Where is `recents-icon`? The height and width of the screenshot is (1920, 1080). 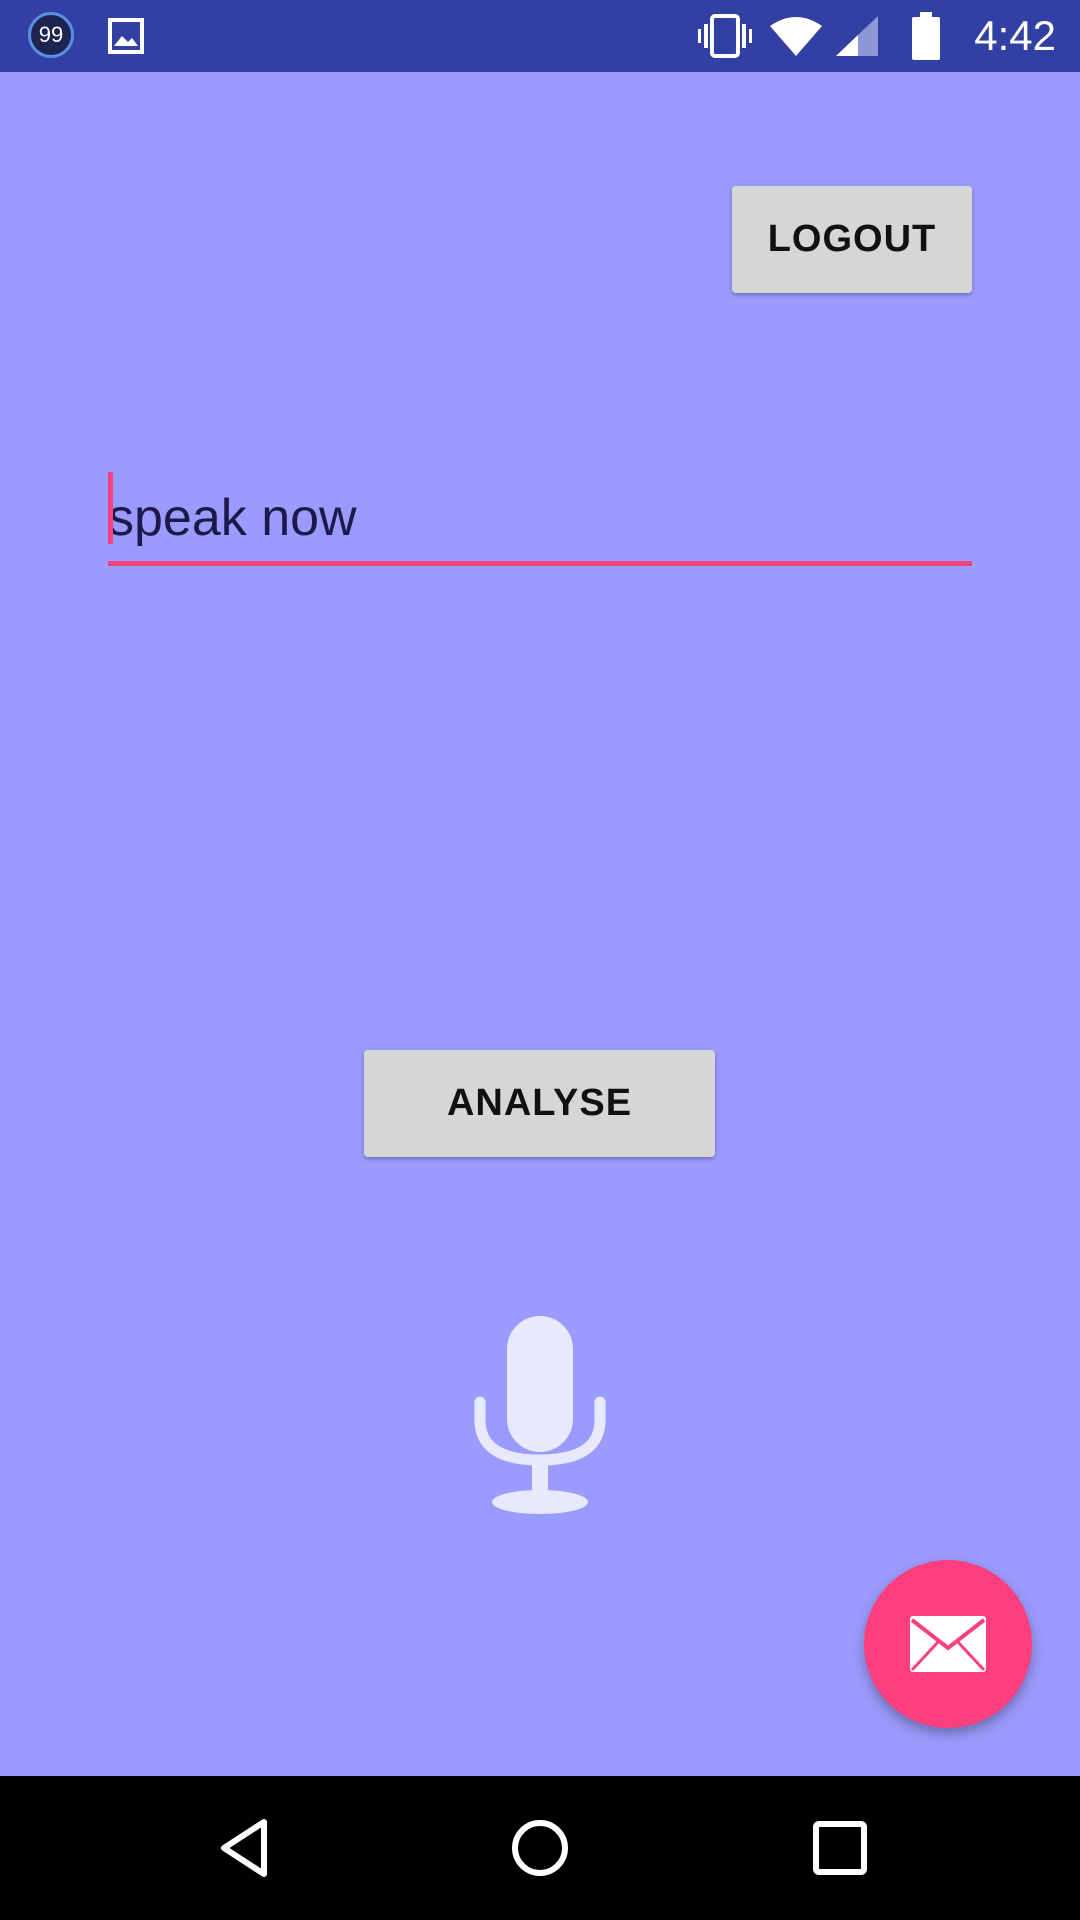
recents-icon is located at coordinates (840, 1848).